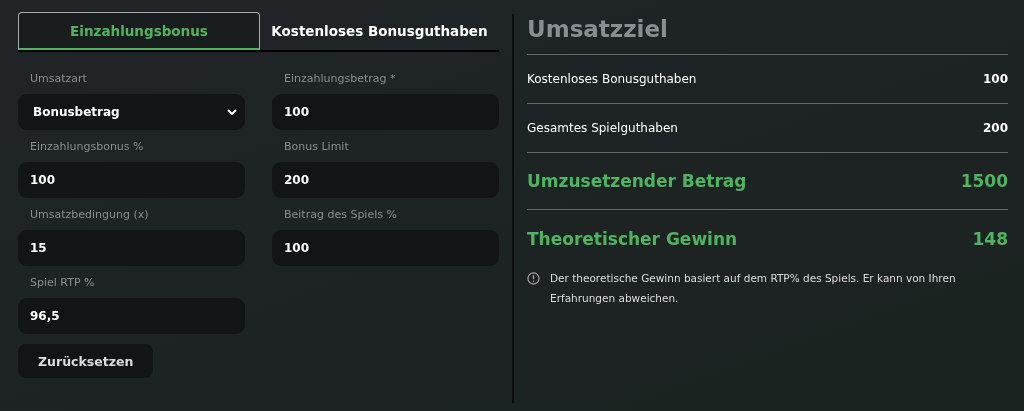 This screenshot has width=1024, height=411. Describe the element at coordinates (131, 112) in the screenshot. I see `select-field: Bonusbetrag` at that location.